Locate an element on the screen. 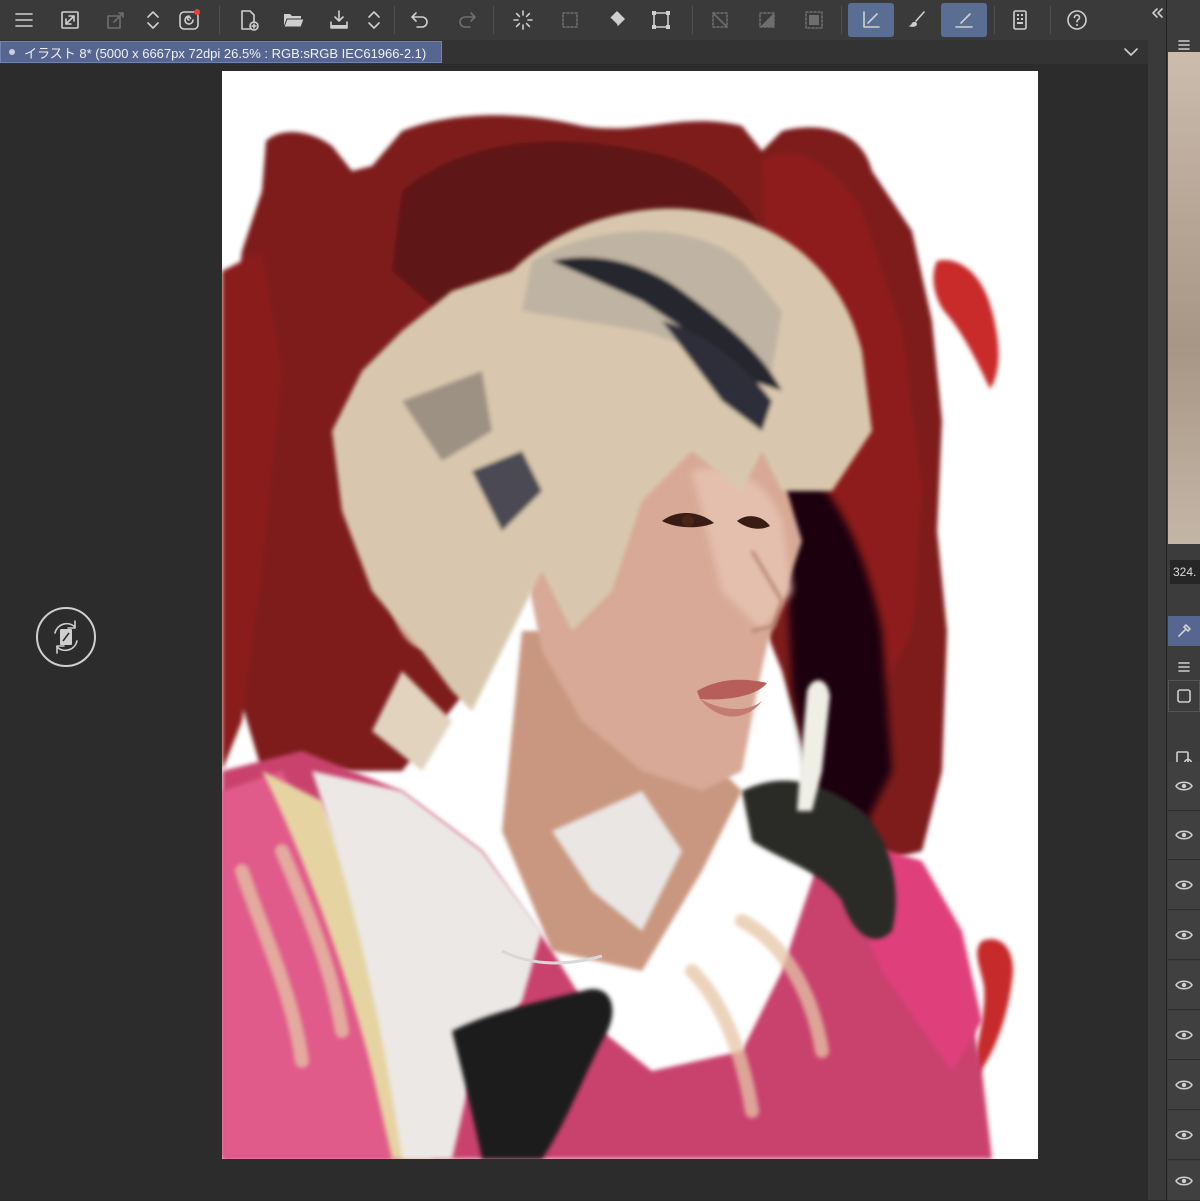 This screenshot has height=1201, width=1200. brush-icon is located at coordinates (916, 20).